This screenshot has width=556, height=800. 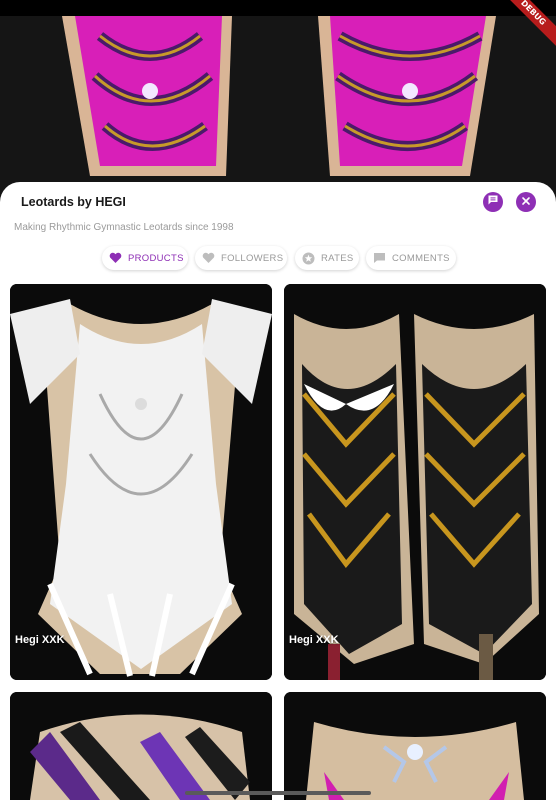 I want to click on chat-button, so click(x=493, y=202).